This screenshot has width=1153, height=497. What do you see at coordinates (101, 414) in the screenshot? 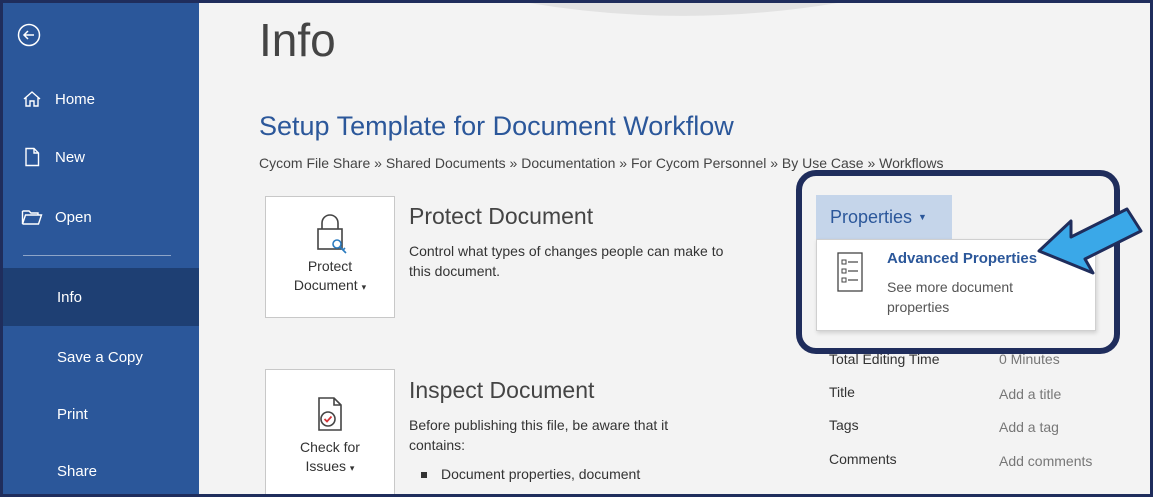
I see `sidebar-item-print: Print` at bounding box center [101, 414].